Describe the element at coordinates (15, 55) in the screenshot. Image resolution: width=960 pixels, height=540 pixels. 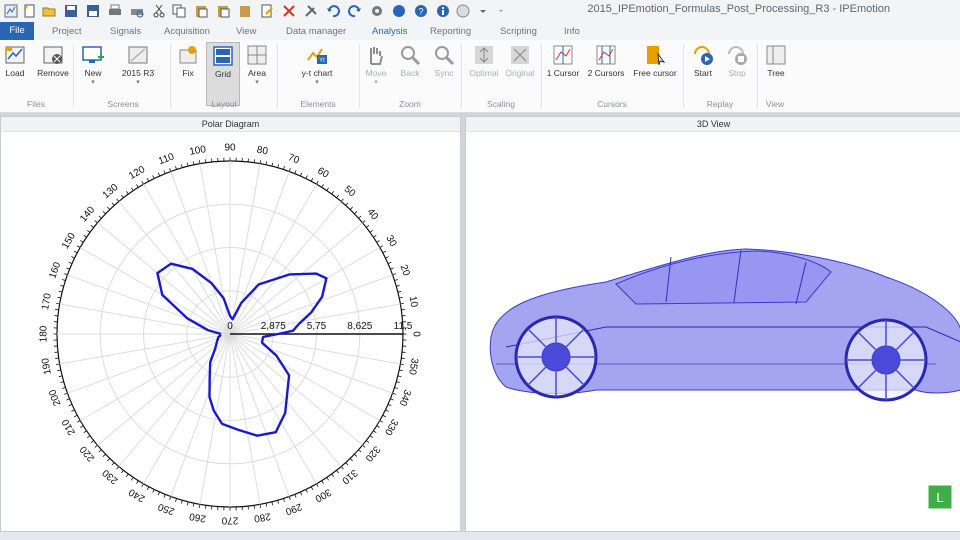
I see `load-icon` at that location.